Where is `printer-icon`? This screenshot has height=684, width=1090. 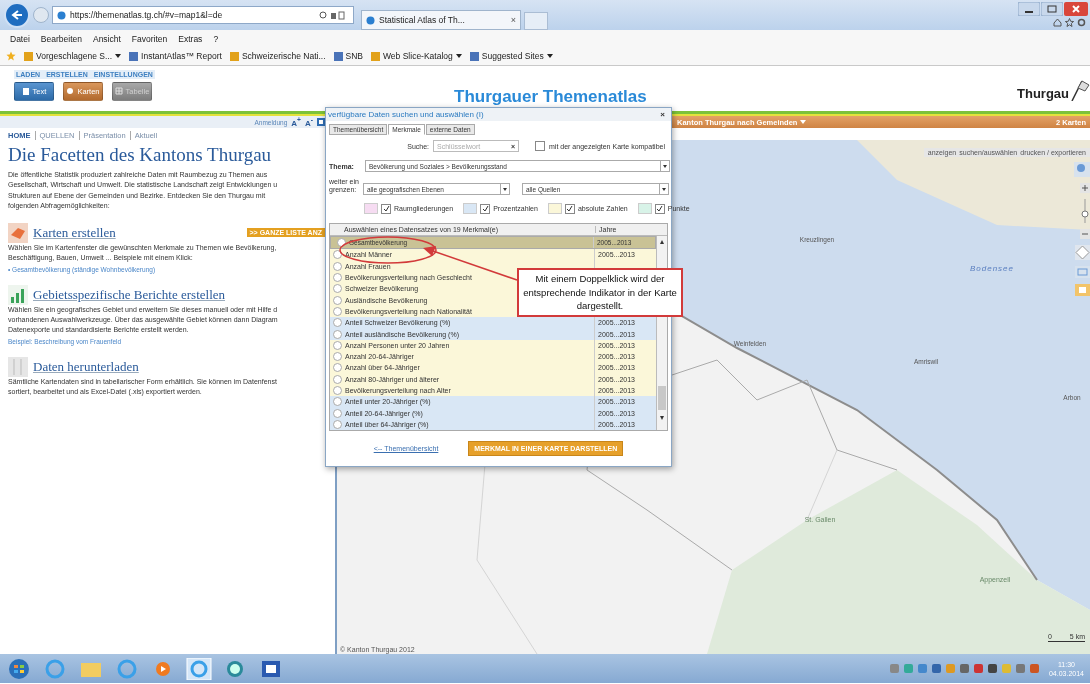 printer-icon is located at coordinates (1082, 290).